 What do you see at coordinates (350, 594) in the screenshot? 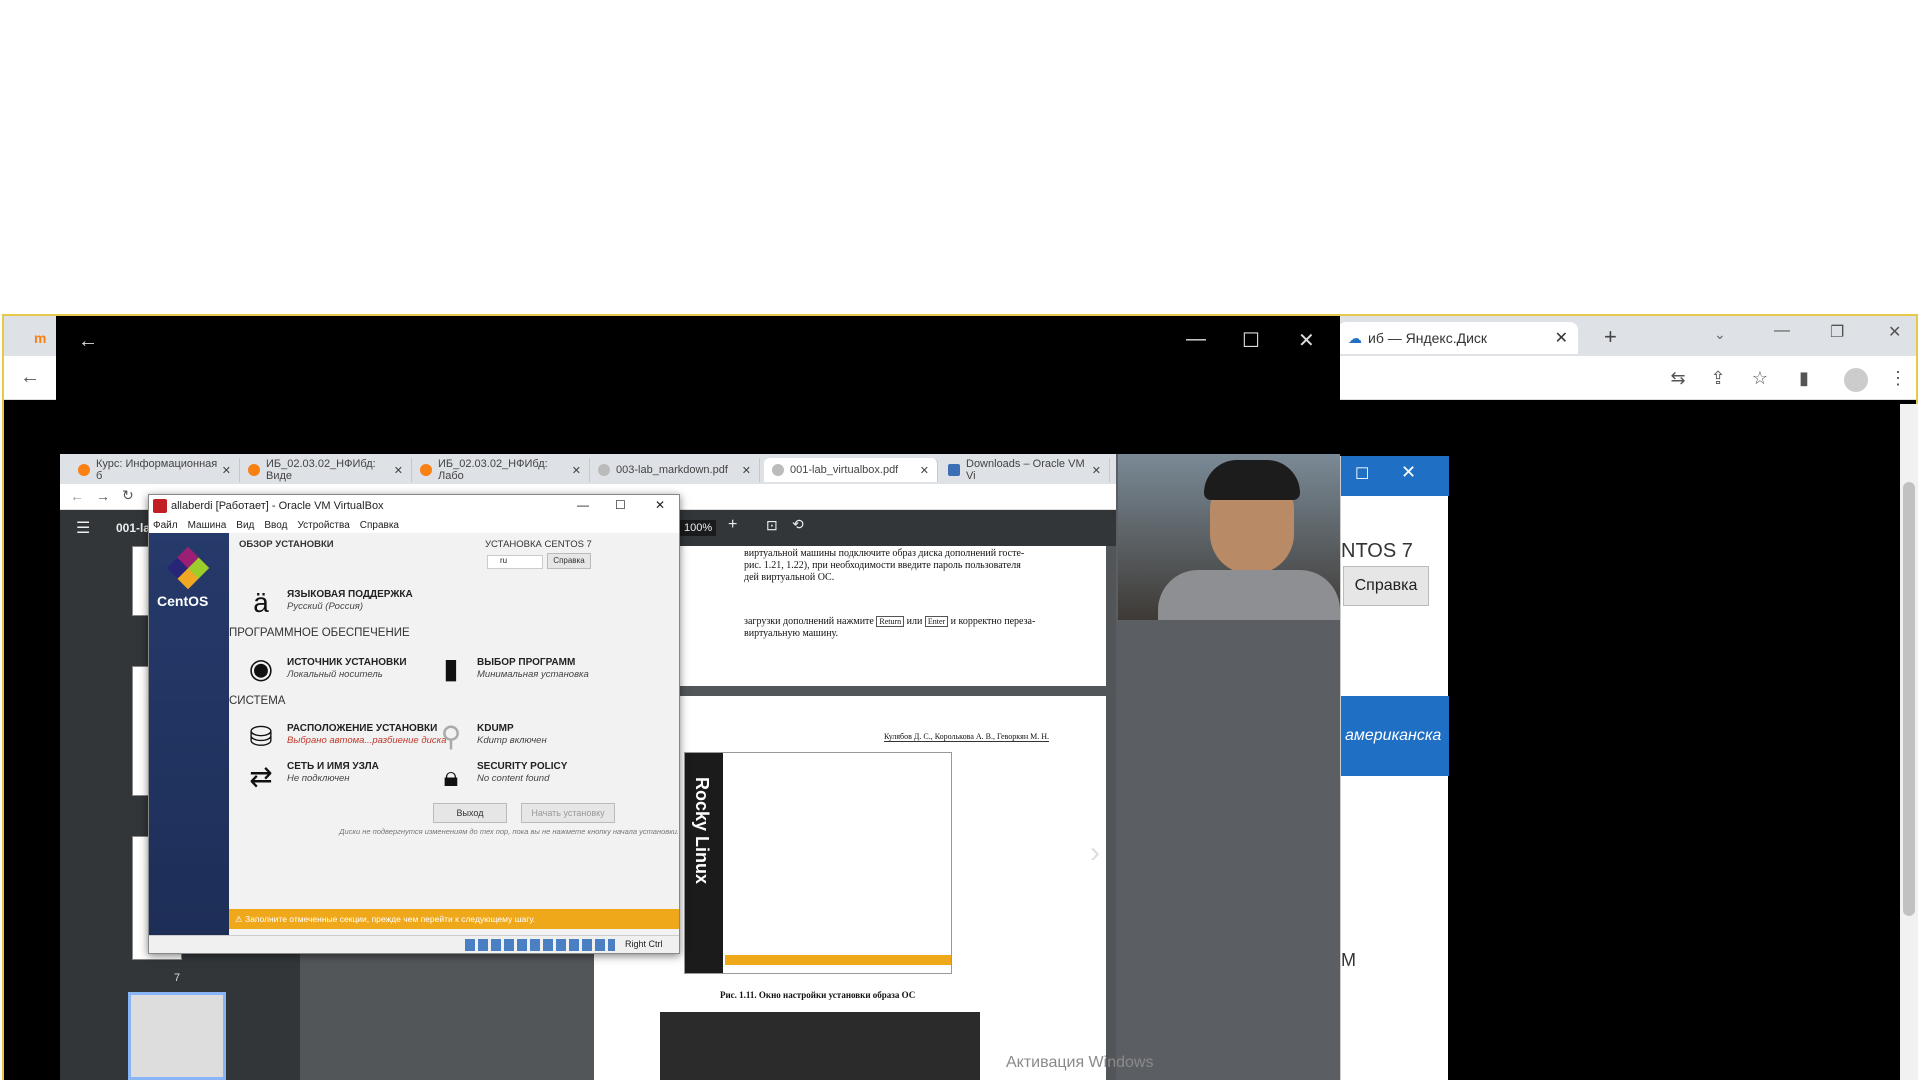
I see `language-support-title: ЯЗЫКОВАЯ ПОДДЕРЖКА` at bounding box center [350, 594].